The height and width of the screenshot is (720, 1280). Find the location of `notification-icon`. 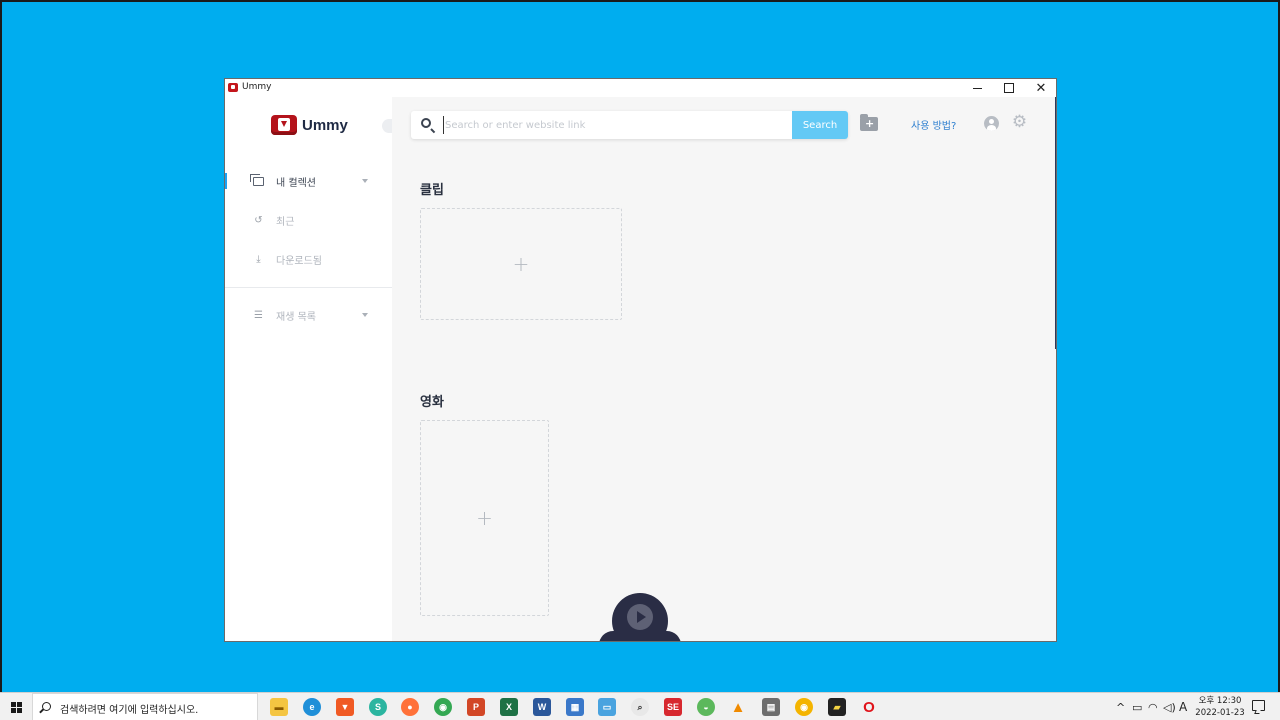

notification-icon is located at coordinates (1258, 705).